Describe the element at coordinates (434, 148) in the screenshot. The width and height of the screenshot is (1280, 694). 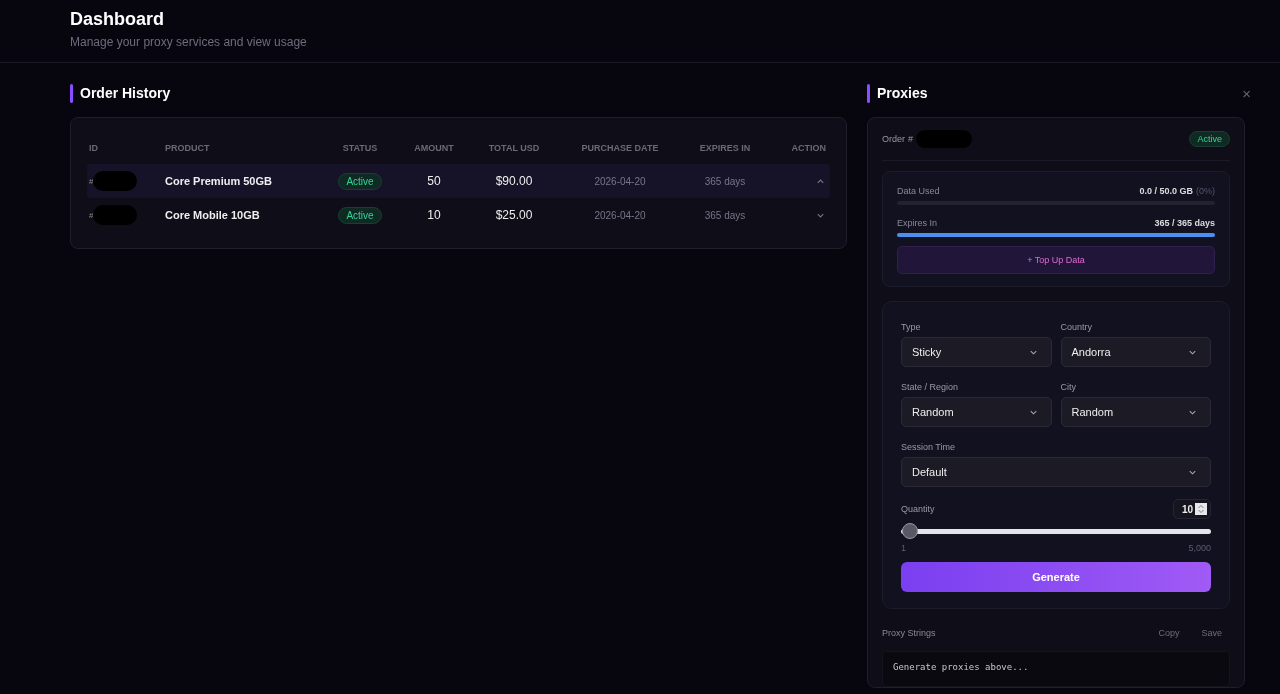
I see `column-header: AMOUNT` at that location.